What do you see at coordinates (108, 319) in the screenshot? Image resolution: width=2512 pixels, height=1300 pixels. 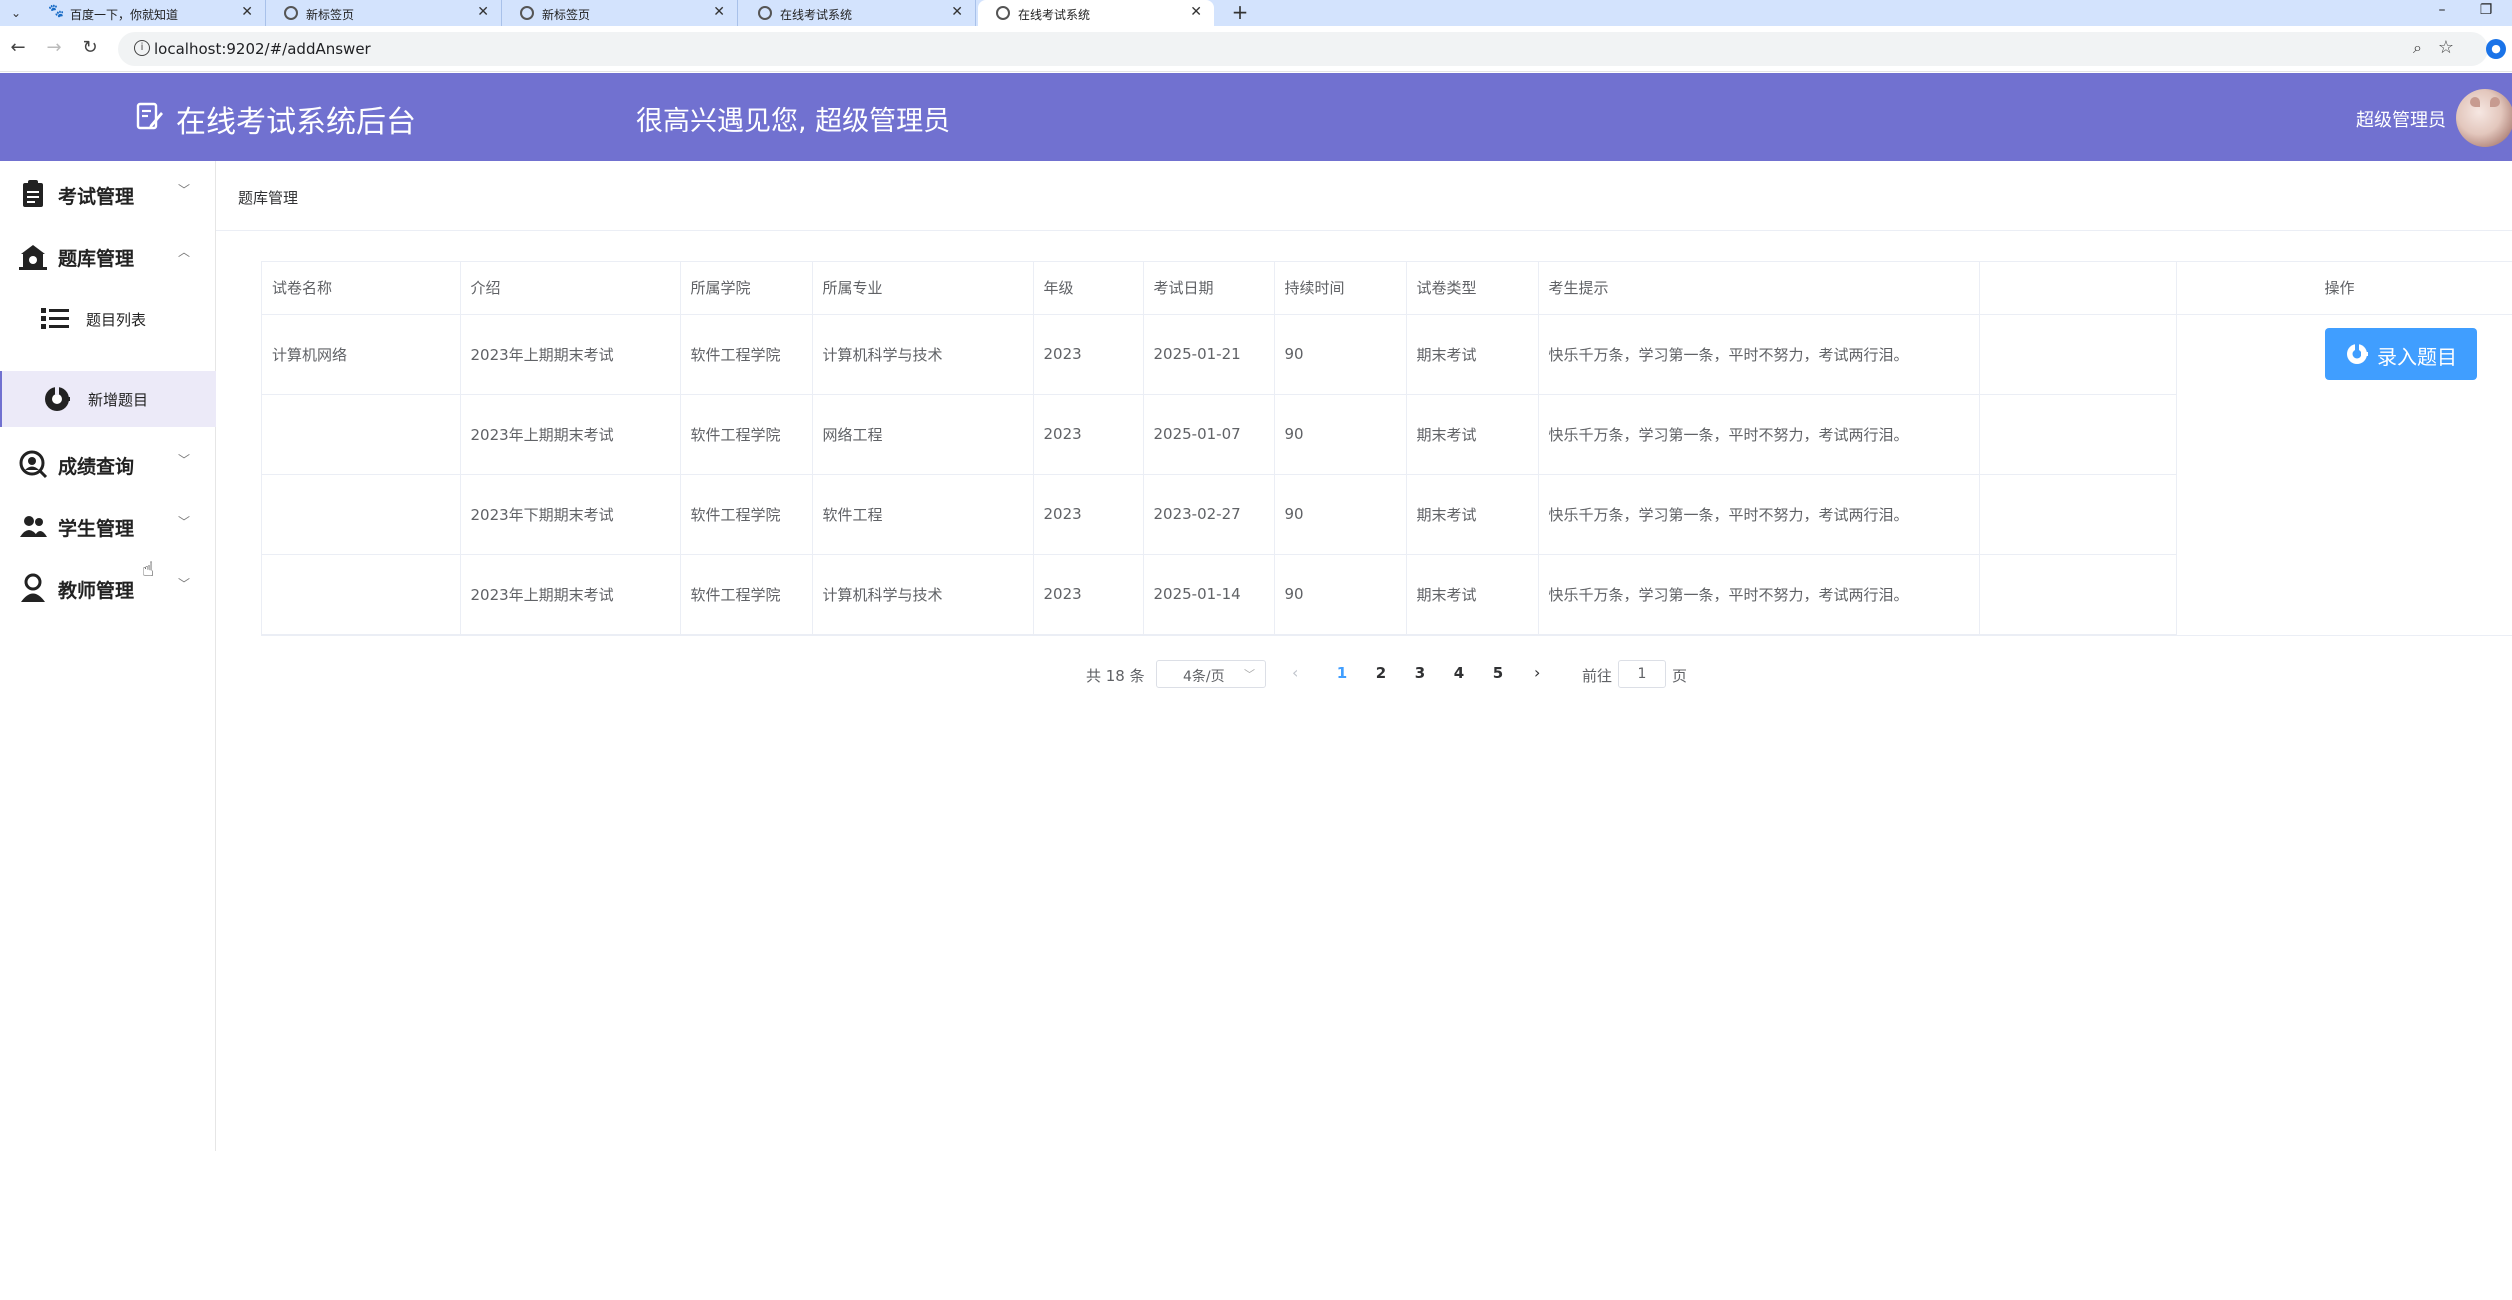 I see `sidebar-item-question-list: 题目列表` at bounding box center [108, 319].